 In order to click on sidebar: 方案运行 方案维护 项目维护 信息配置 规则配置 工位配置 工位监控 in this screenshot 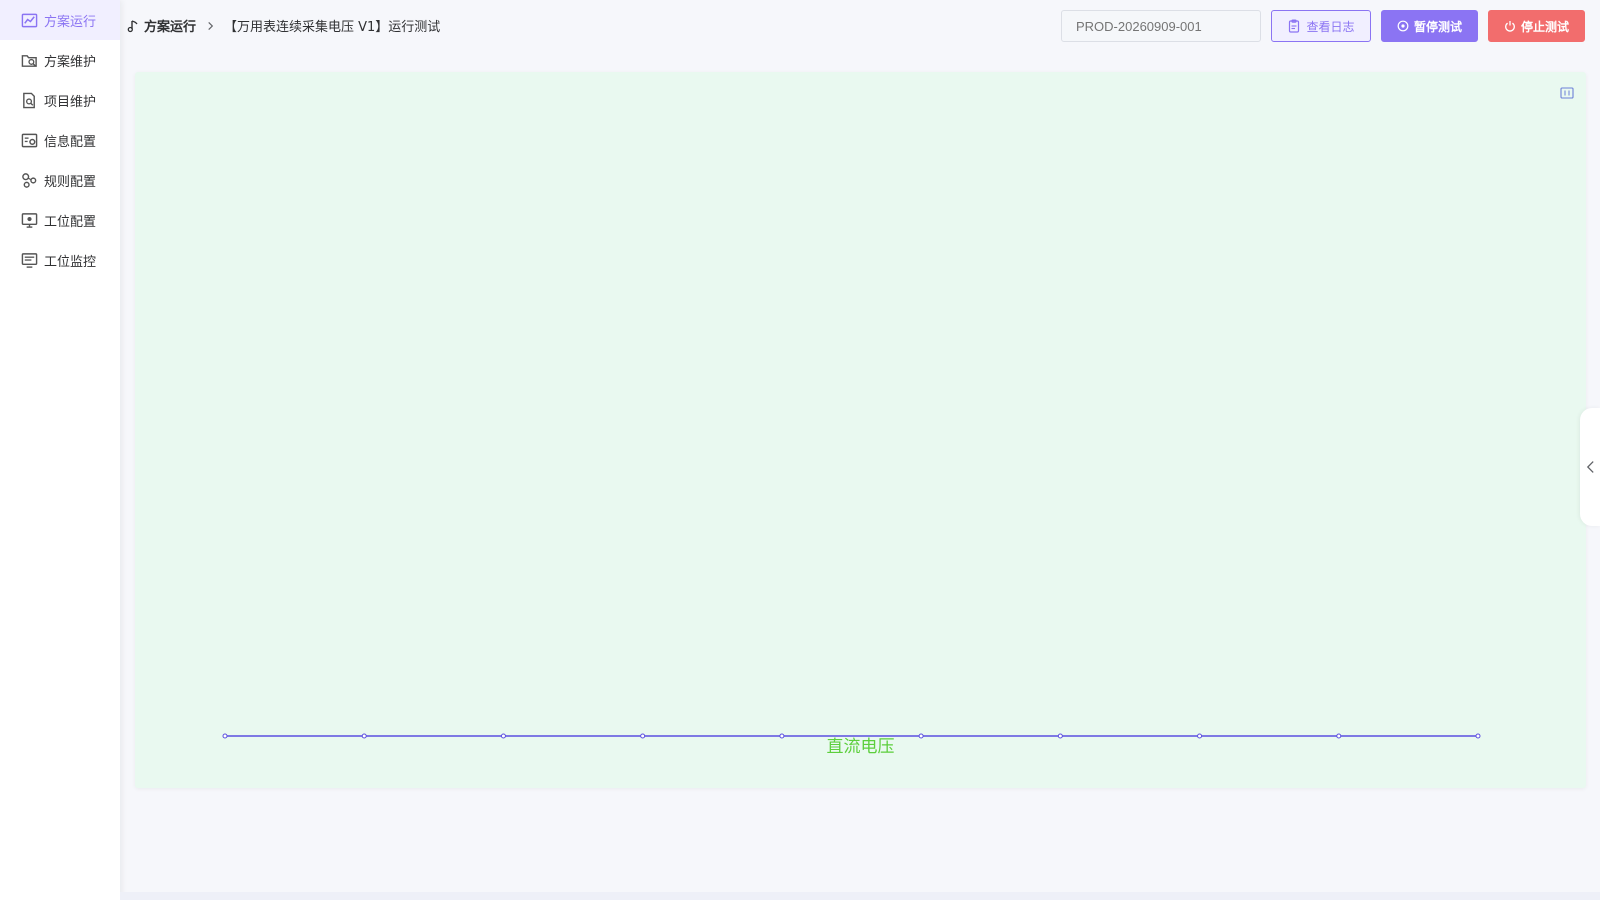, I will do `click(60, 450)`.